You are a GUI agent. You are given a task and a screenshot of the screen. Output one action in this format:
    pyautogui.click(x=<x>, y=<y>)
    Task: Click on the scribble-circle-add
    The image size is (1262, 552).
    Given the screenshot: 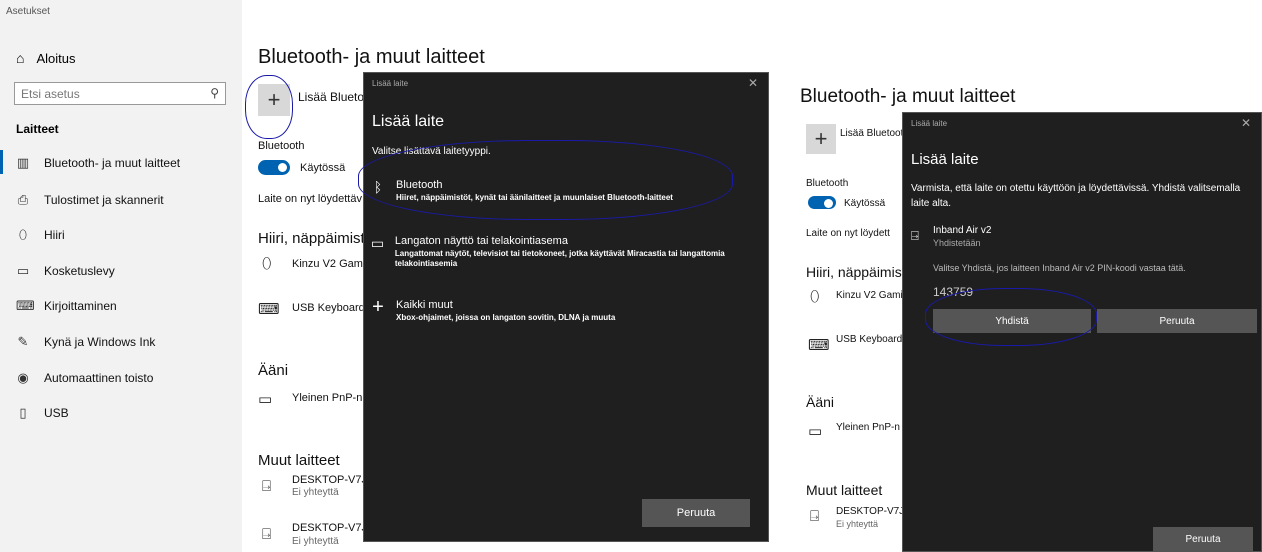 What is the action you would take?
    pyautogui.click(x=269, y=107)
    